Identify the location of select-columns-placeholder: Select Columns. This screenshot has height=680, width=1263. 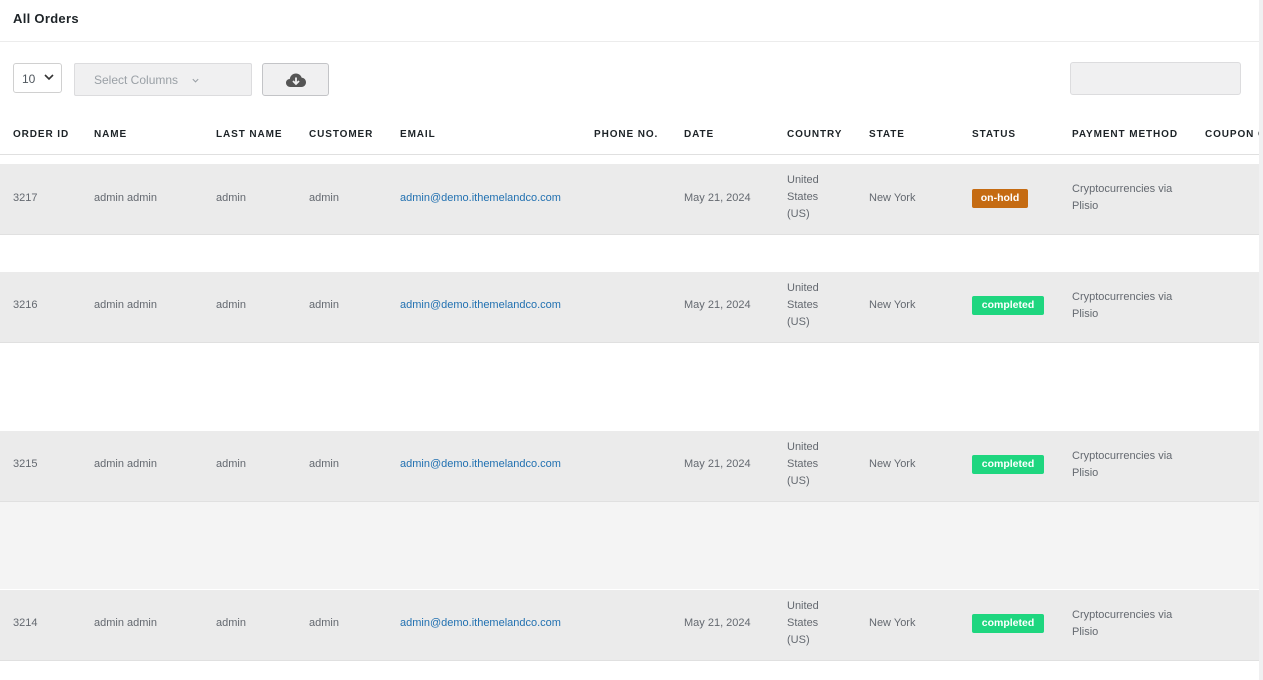
(136, 80).